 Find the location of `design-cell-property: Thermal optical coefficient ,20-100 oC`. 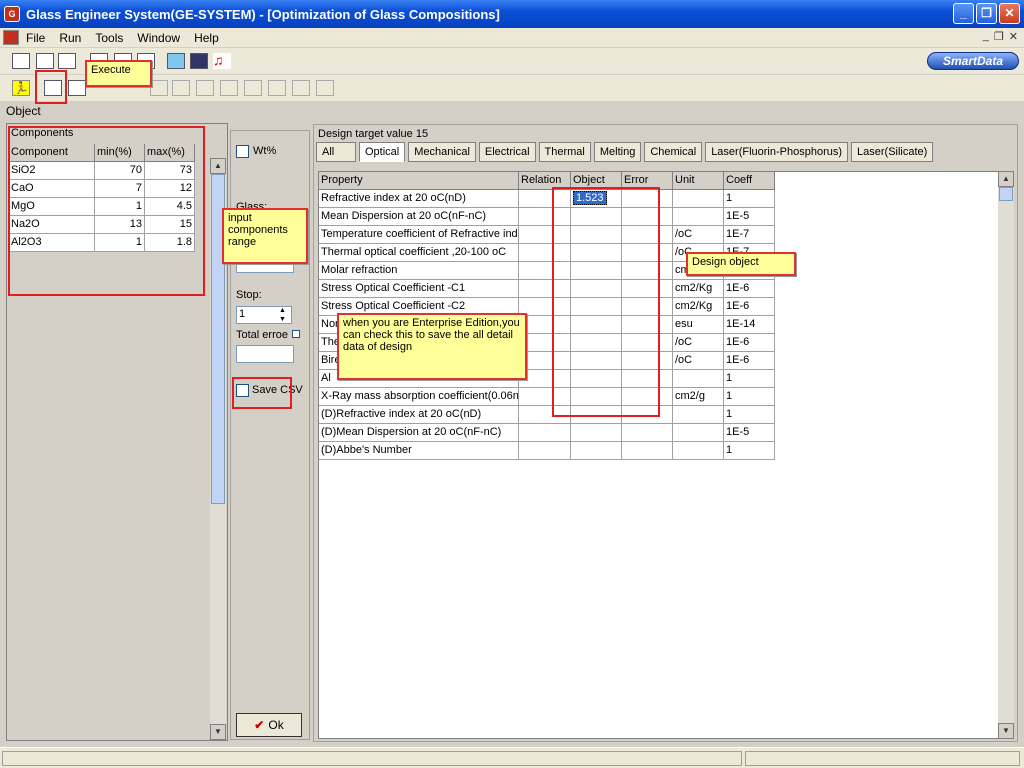

design-cell-property: Thermal optical coefficient ,20-100 oC is located at coordinates (419, 253).